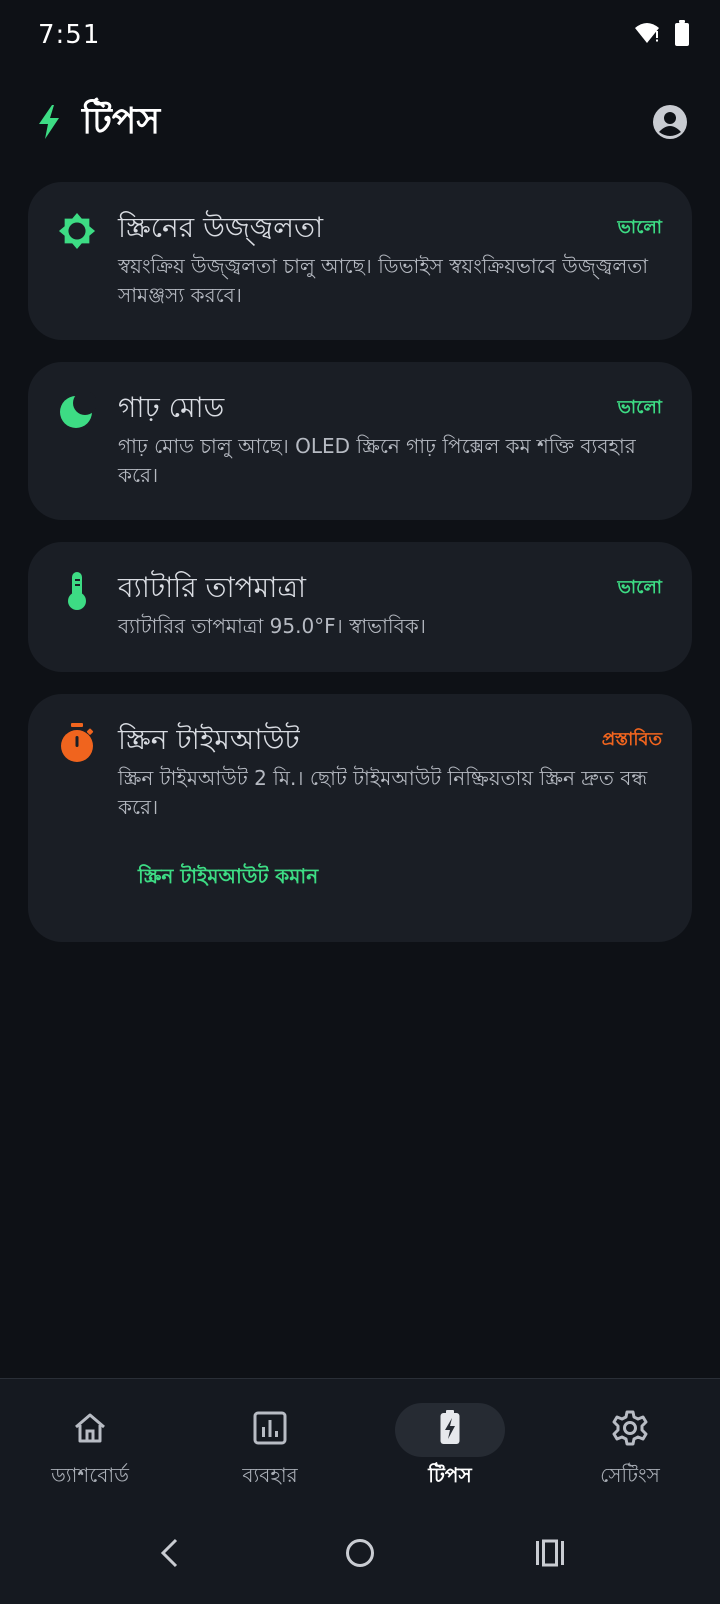 The image size is (720, 1604). I want to click on home-circle-icon, so click(360, 1555).